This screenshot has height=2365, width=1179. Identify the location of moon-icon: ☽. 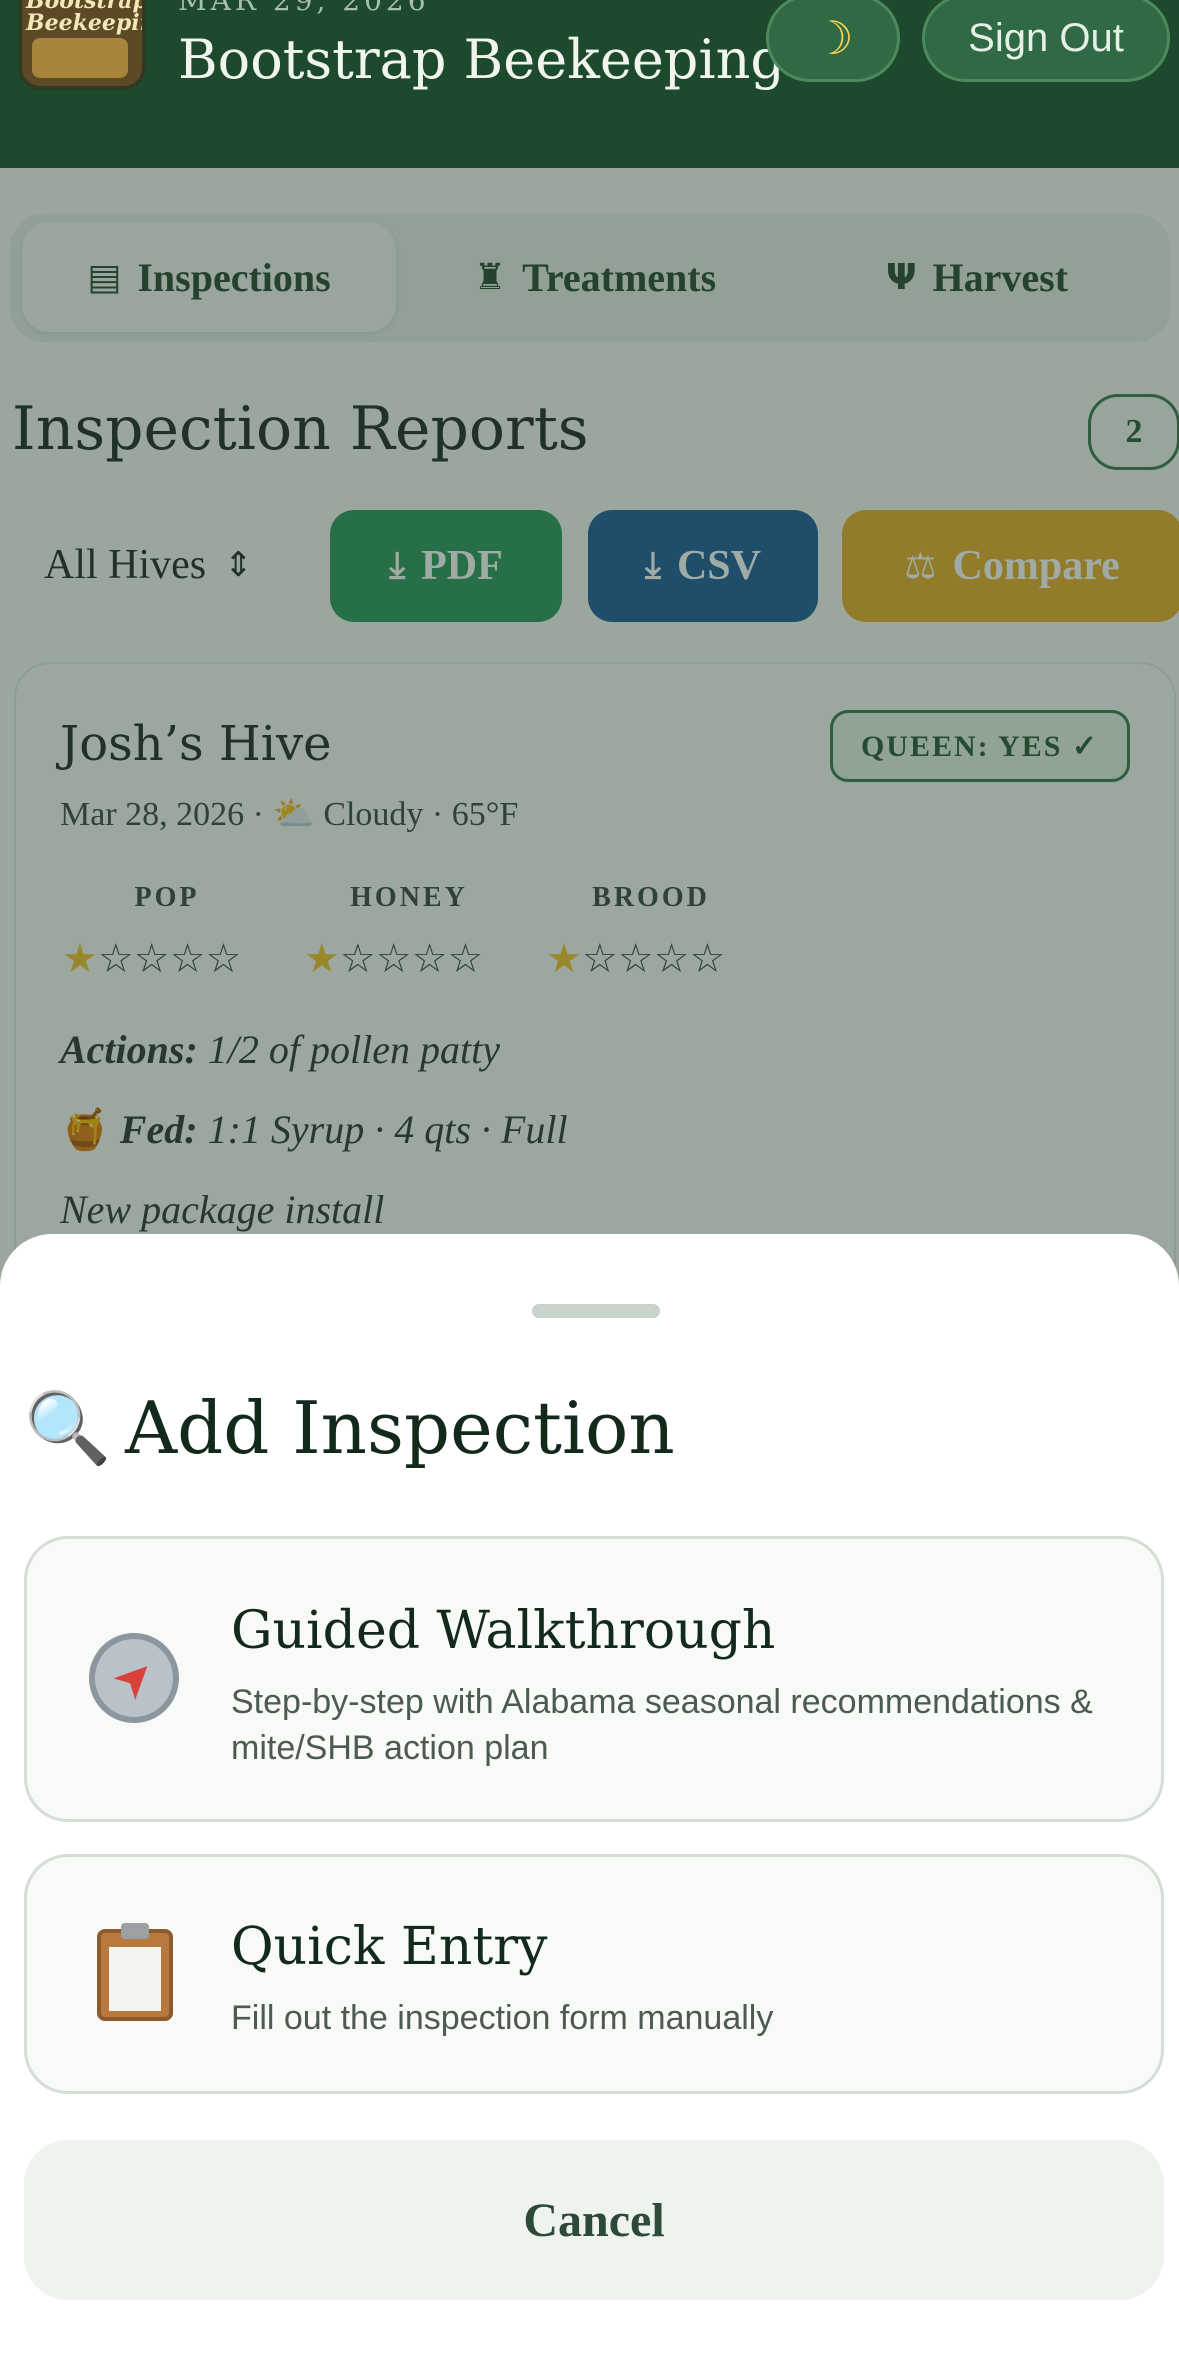
(833, 38).